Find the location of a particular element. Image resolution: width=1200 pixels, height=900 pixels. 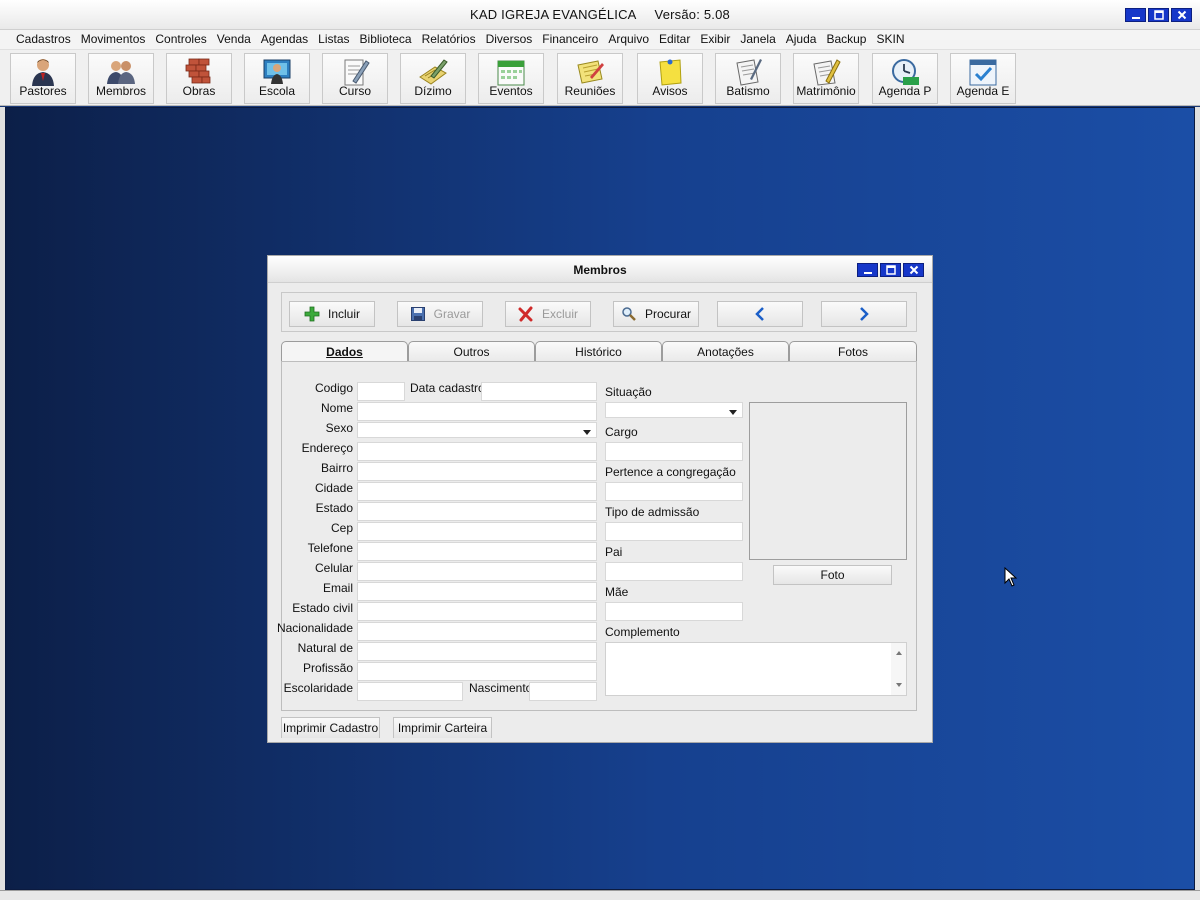

toolbar-agenda-p-button: Agenda P is located at coordinates (905, 78).